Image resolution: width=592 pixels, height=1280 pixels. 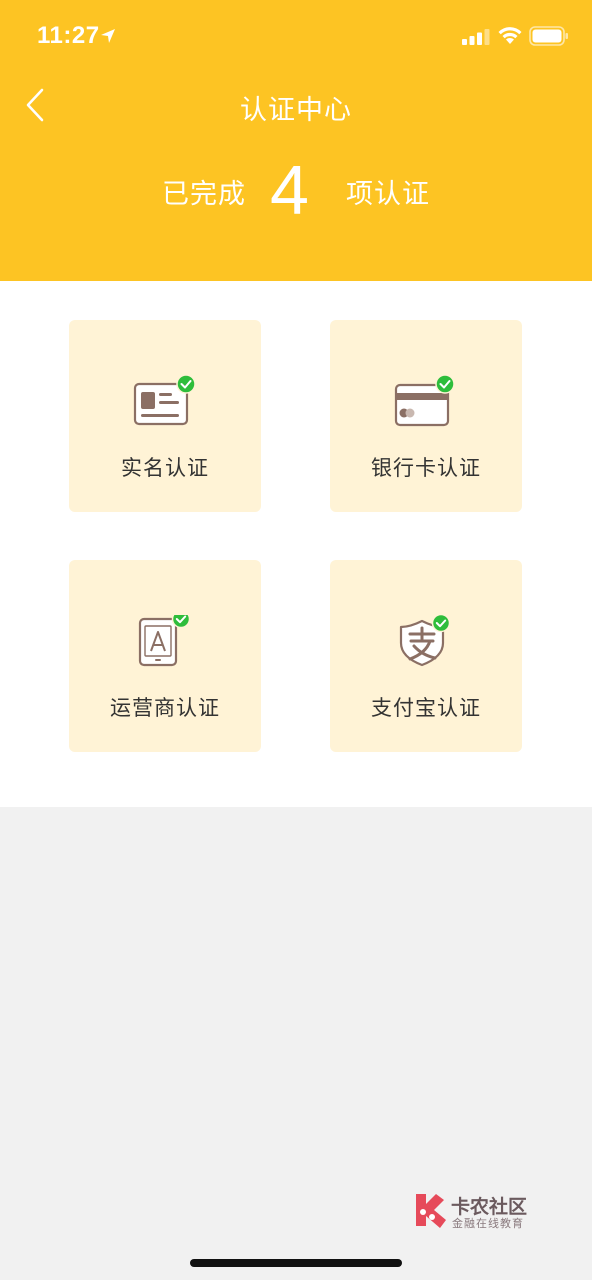 I want to click on watermark: 卡农社区 金融在线教育, so click(x=480, y=1211).